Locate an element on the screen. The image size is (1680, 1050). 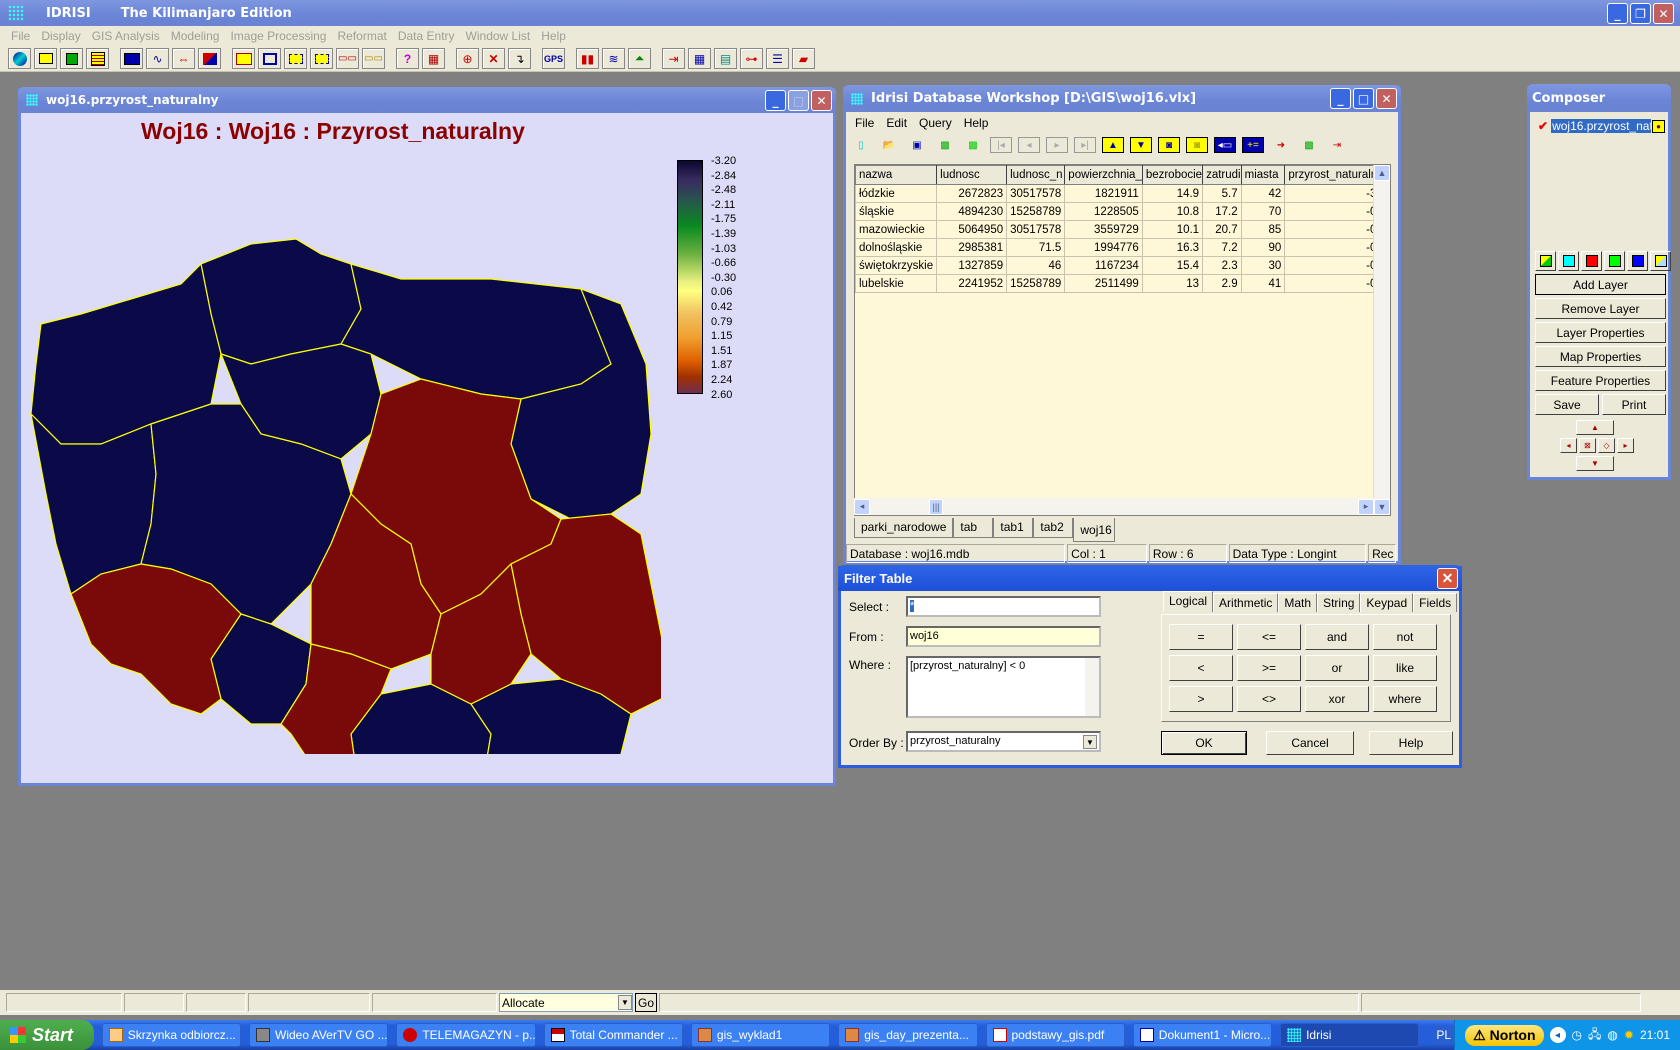
table-cell: mazowieckie is located at coordinates (896, 229).